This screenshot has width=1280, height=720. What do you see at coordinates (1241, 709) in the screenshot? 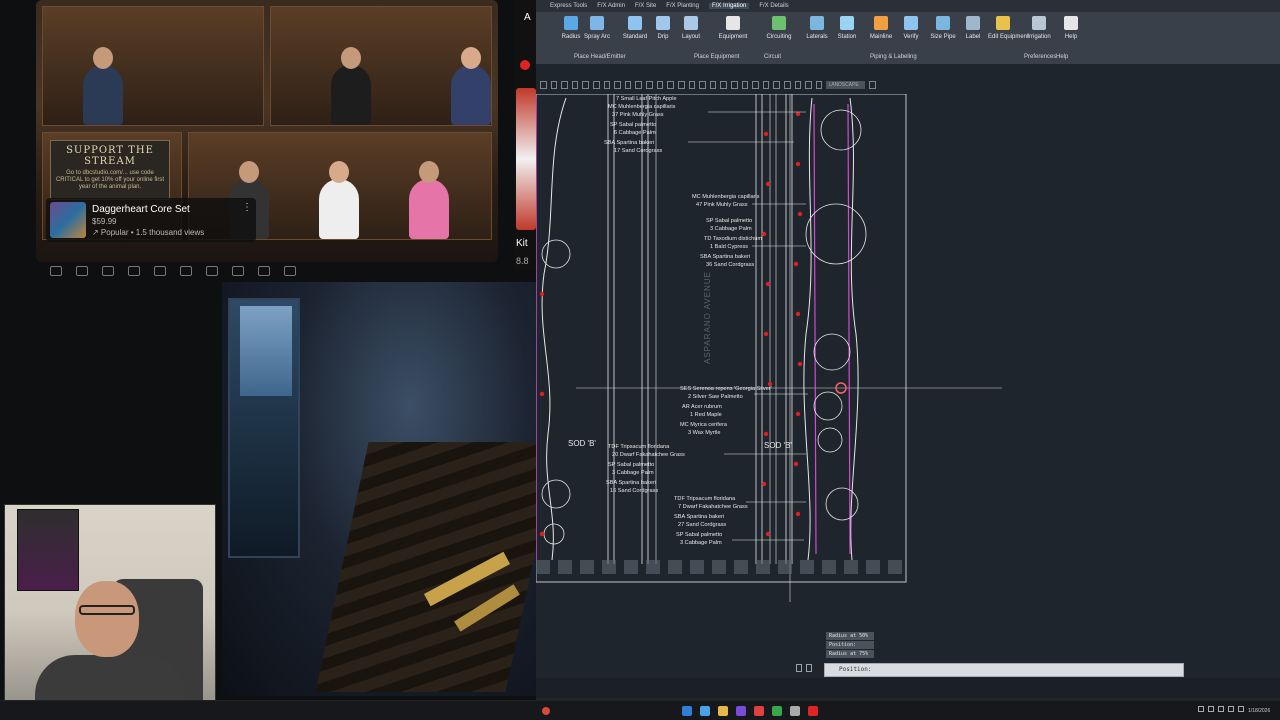
I see `notification-icon` at bounding box center [1241, 709].